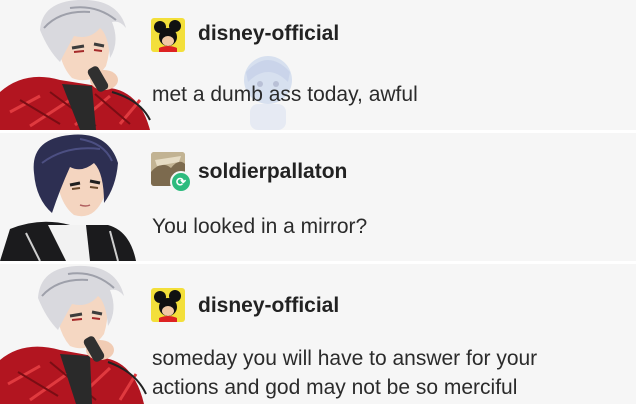  What do you see at coordinates (345, 358) in the screenshot?
I see `post-text-line-1: someday you will have to answer for your` at bounding box center [345, 358].